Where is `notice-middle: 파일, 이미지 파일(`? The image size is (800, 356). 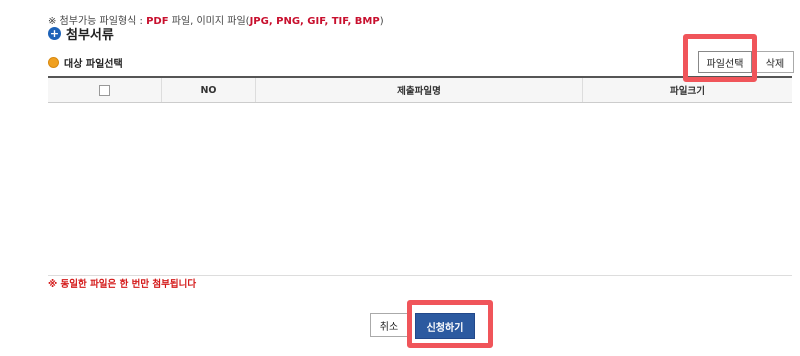 notice-middle: 파일, 이미지 파일( is located at coordinates (209, 21).